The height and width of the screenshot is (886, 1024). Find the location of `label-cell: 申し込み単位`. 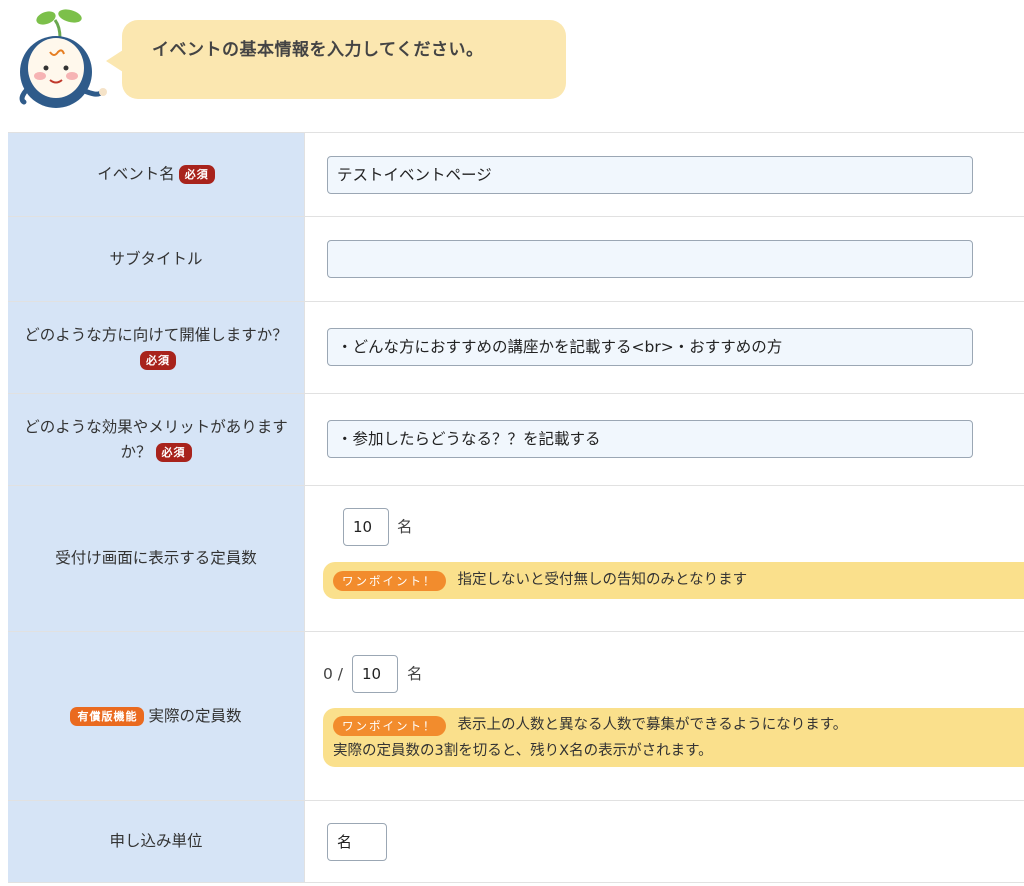

label-cell: 申し込み単位 is located at coordinates (156, 841).